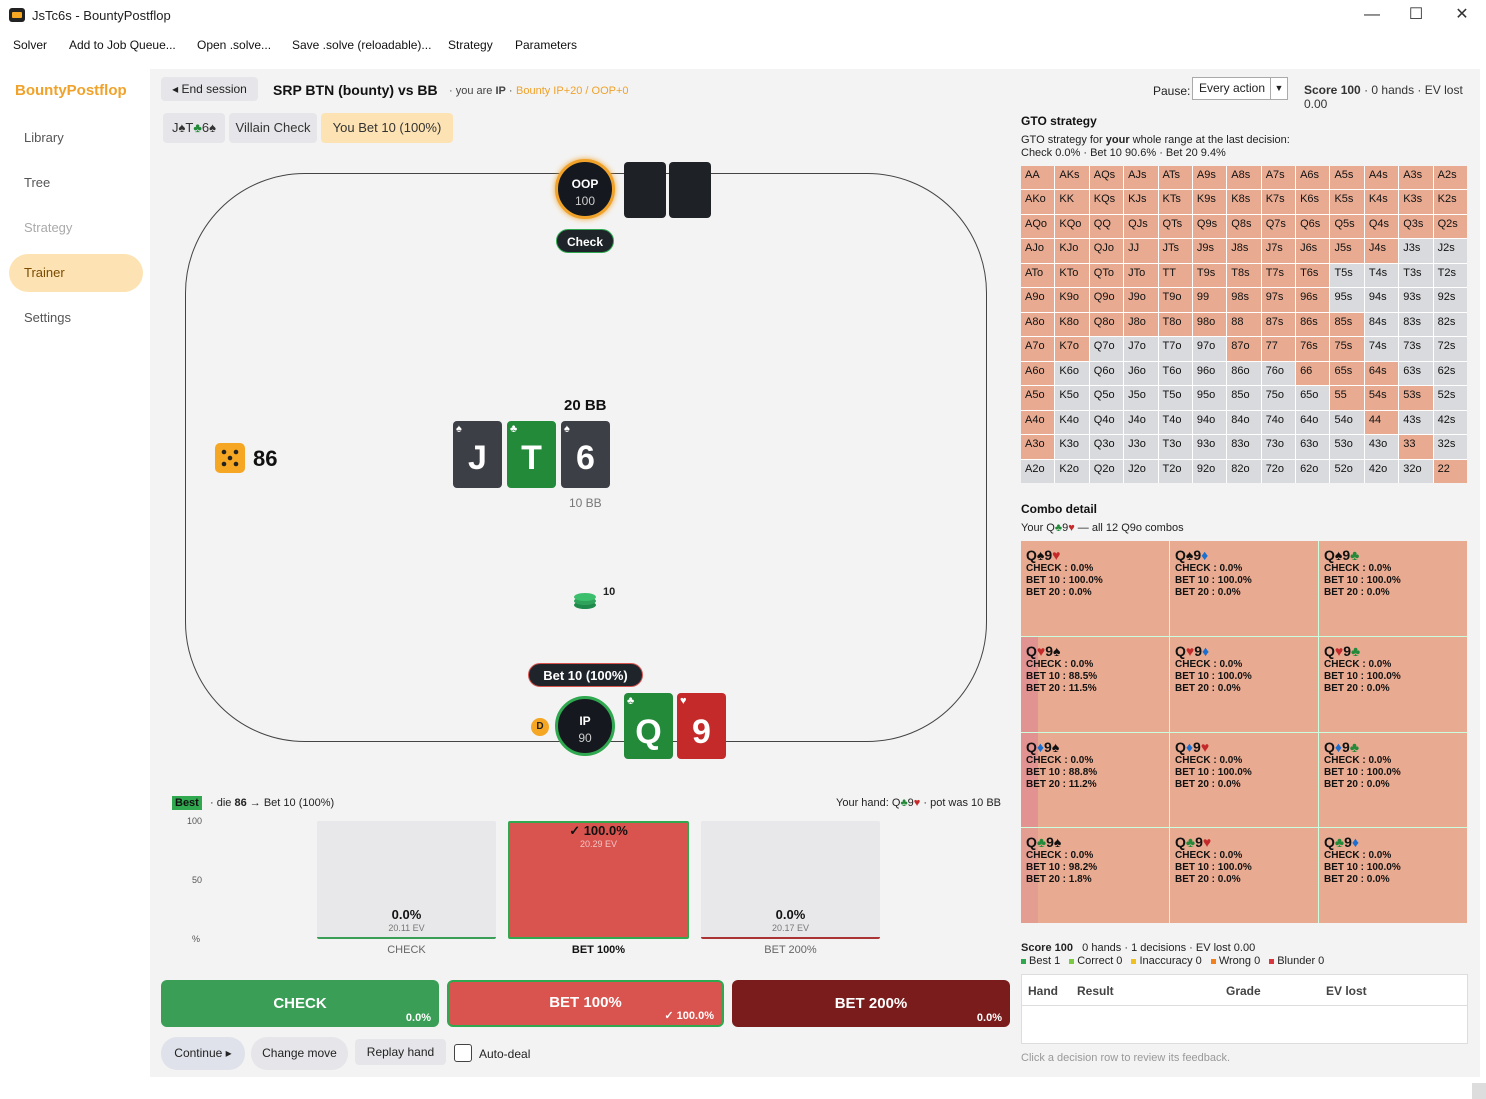  Describe the element at coordinates (76, 318) in the screenshot. I see `sidebar-item-settings: Settings` at that location.